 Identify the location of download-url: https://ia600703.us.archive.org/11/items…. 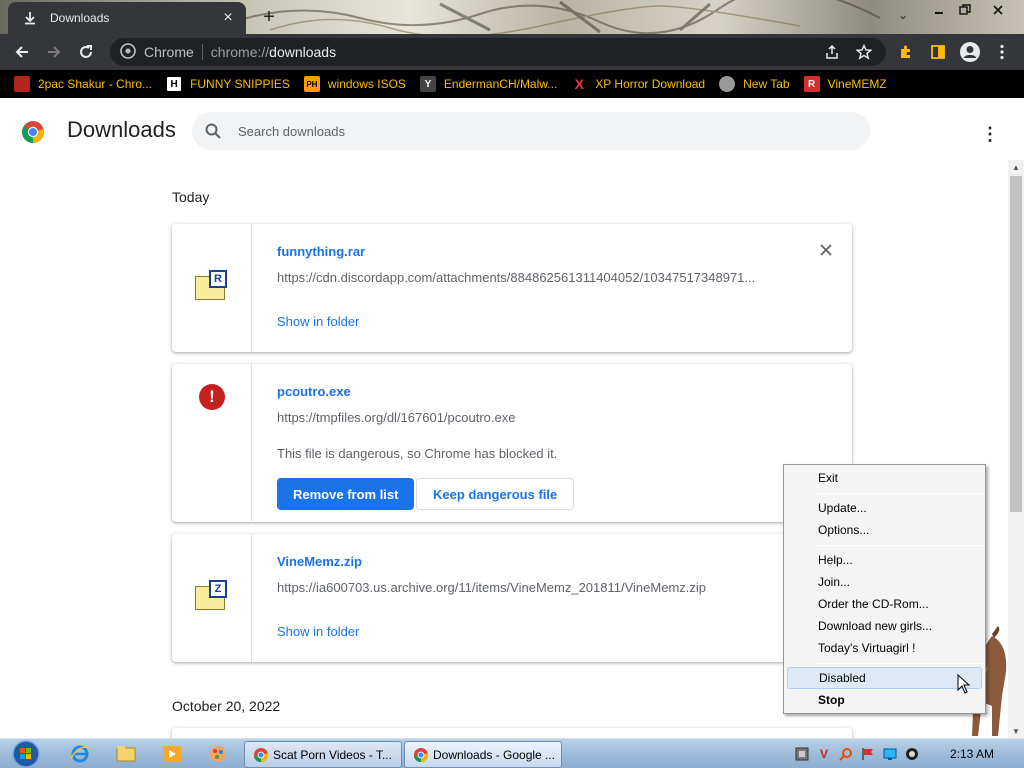
(527, 587).